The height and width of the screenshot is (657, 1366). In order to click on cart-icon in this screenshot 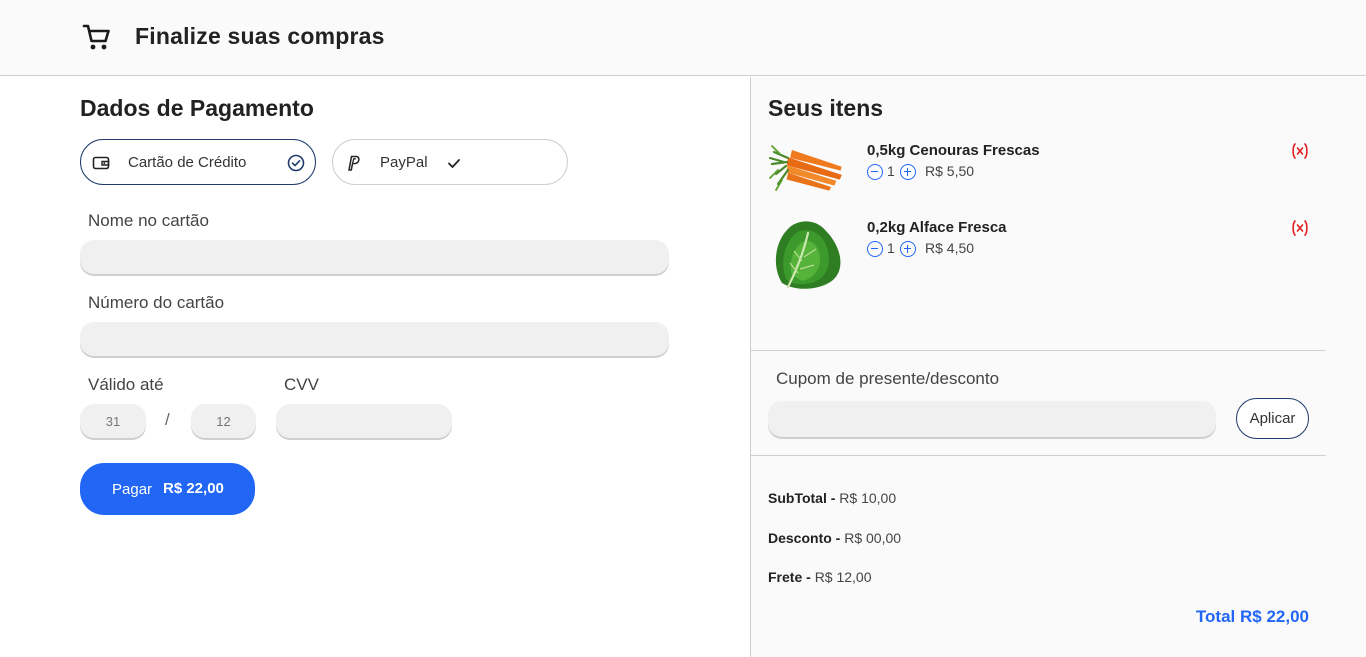, I will do `click(96, 37)`.